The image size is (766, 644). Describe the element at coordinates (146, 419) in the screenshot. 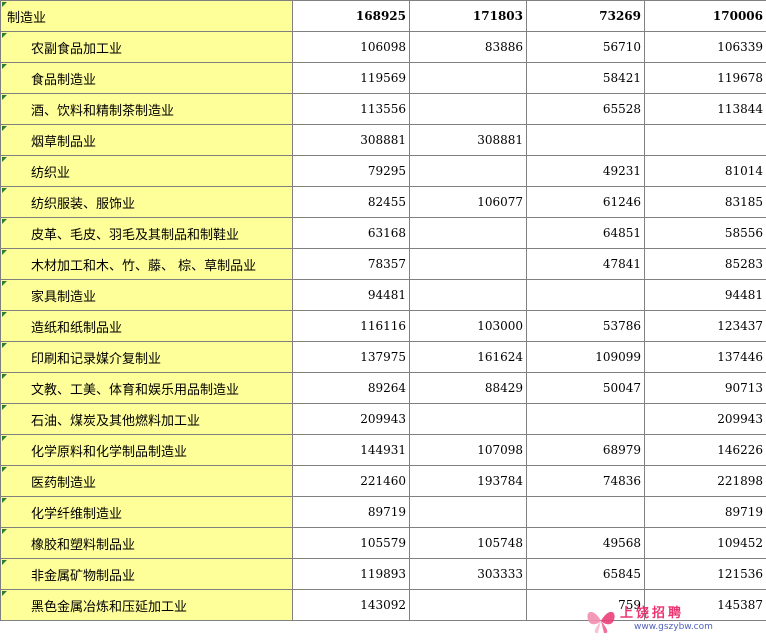

I see `cell-category-name: 石油、煤炭及其他燃料加工业` at that location.